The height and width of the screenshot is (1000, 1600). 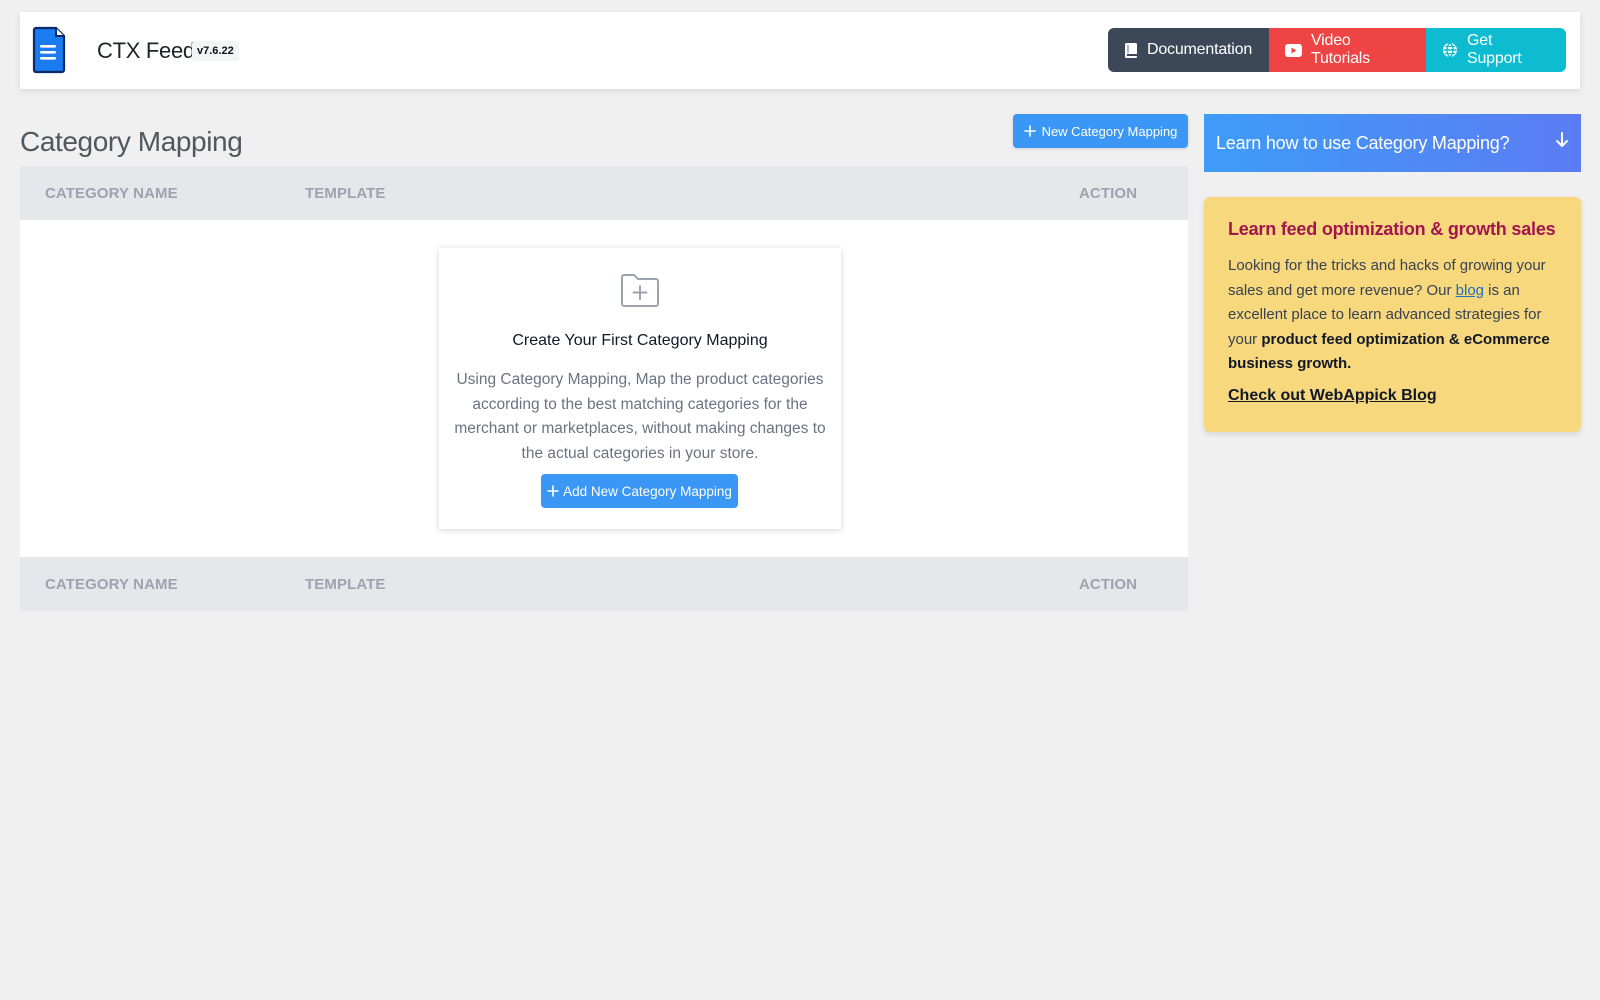 What do you see at coordinates (1562, 139) in the screenshot?
I see `arrow-down-icon` at bounding box center [1562, 139].